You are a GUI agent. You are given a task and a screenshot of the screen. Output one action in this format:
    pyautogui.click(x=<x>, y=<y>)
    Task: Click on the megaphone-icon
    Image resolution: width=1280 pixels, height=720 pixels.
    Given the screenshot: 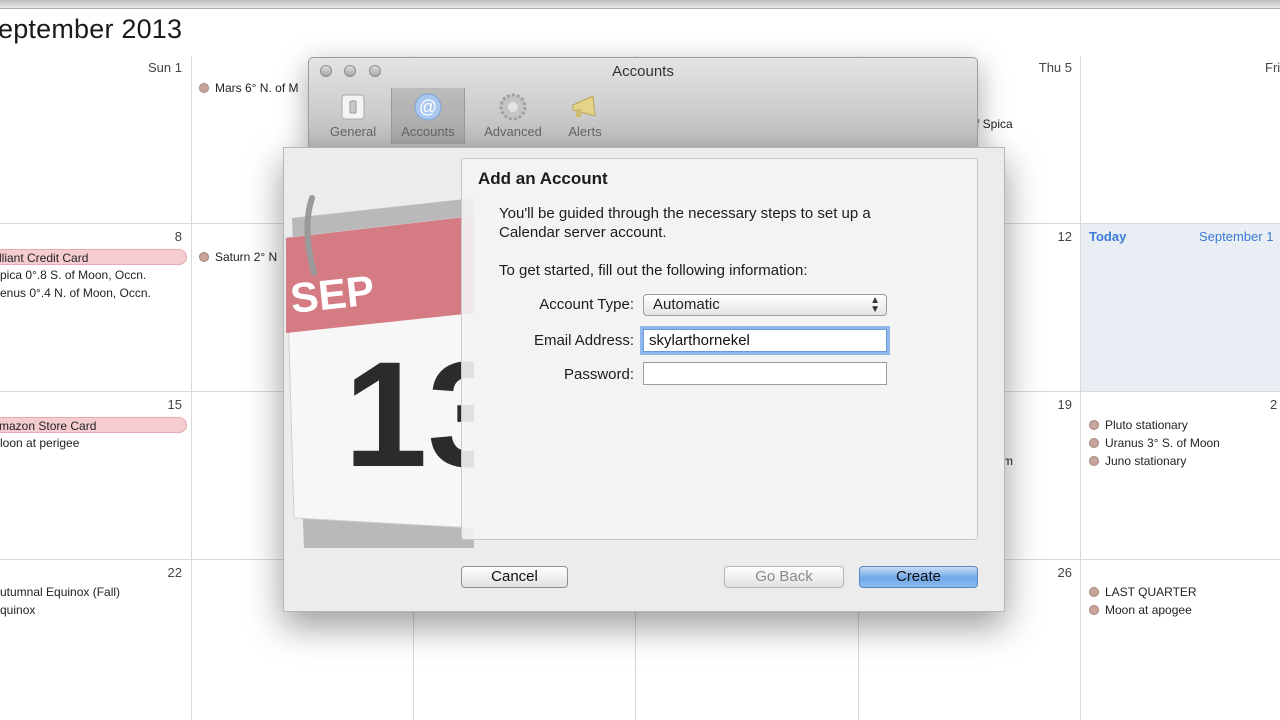 What is the action you would take?
    pyautogui.click(x=585, y=107)
    